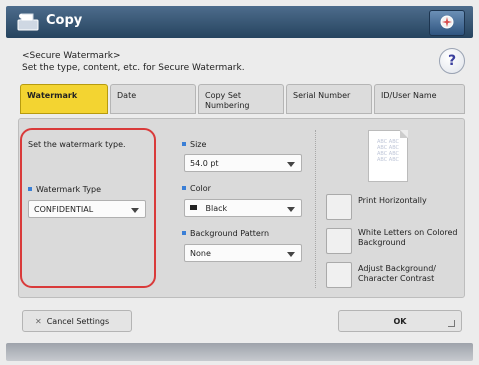  I want to click on size-label: Size, so click(194, 144).